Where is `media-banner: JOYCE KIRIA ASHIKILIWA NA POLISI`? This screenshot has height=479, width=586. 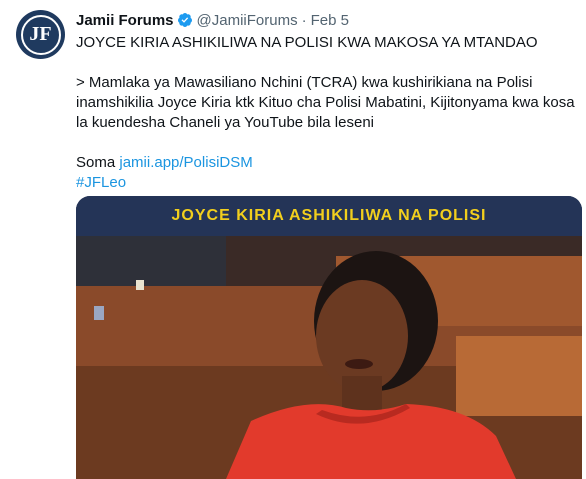 media-banner: JOYCE KIRIA ASHIKILIWA NA POLISI is located at coordinates (329, 216).